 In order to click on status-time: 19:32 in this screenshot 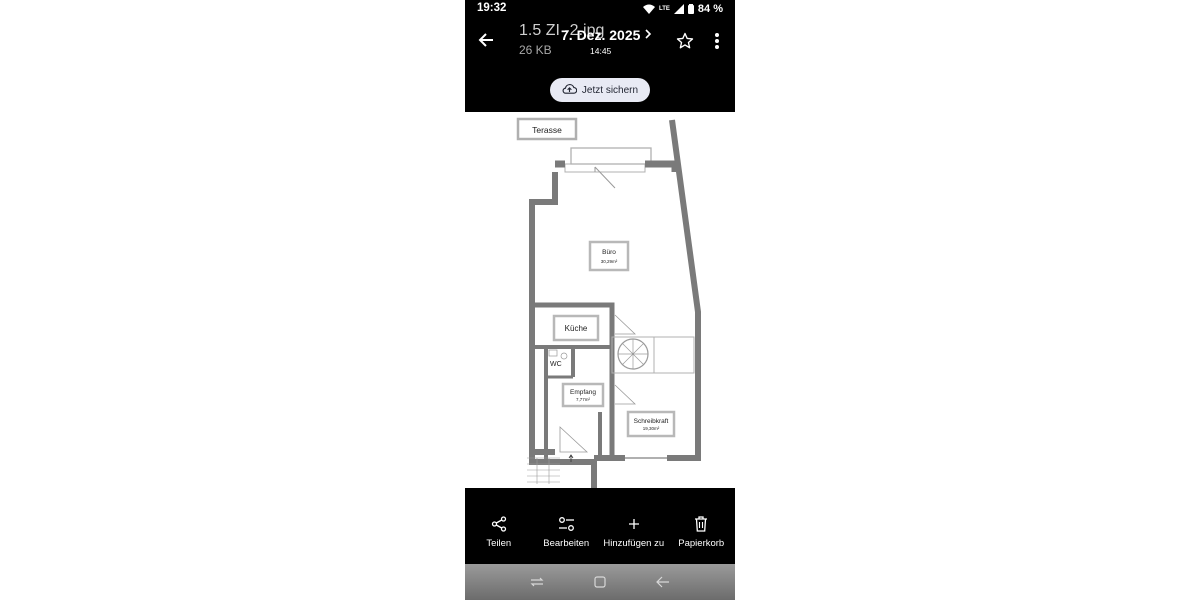, I will do `click(492, 8)`.